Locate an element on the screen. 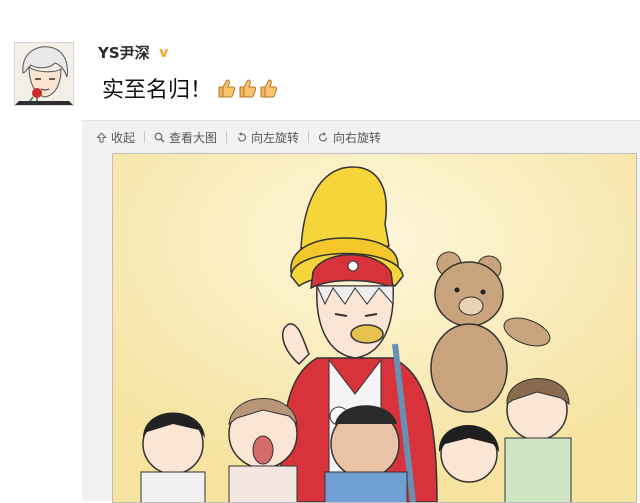 Image resolution: width=640 pixels, height=503 pixels. avatar-illustration is located at coordinates (44, 74).